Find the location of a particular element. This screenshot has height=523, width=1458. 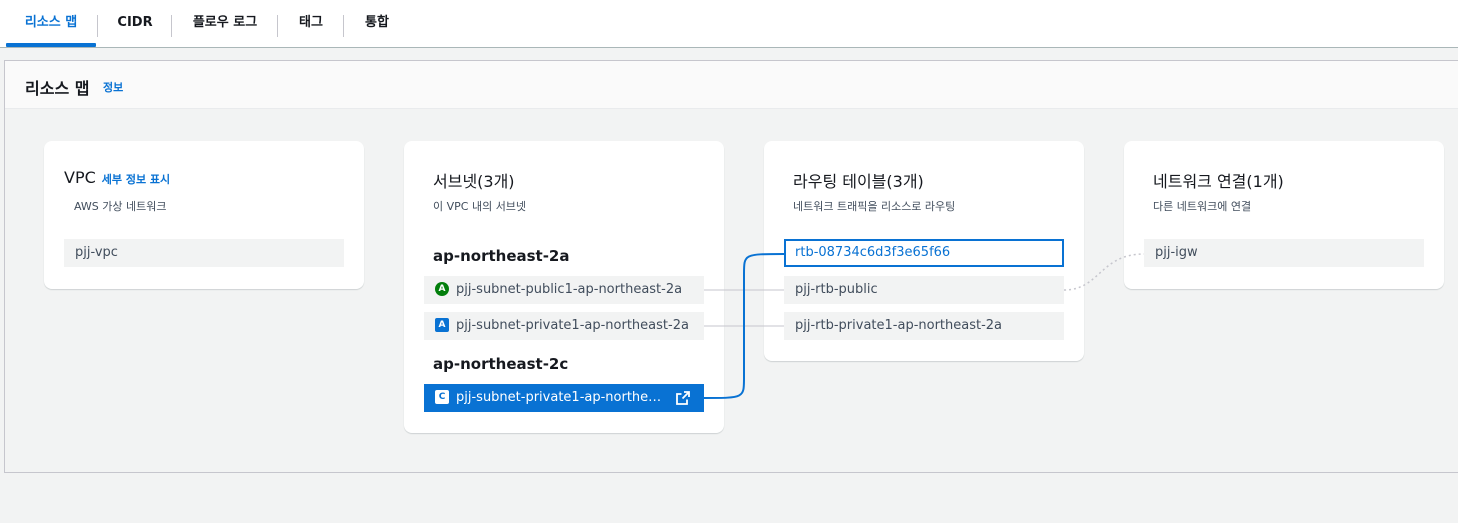

vpc-card-title: VPC 세부 정보 표시 is located at coordinates (117, 177).